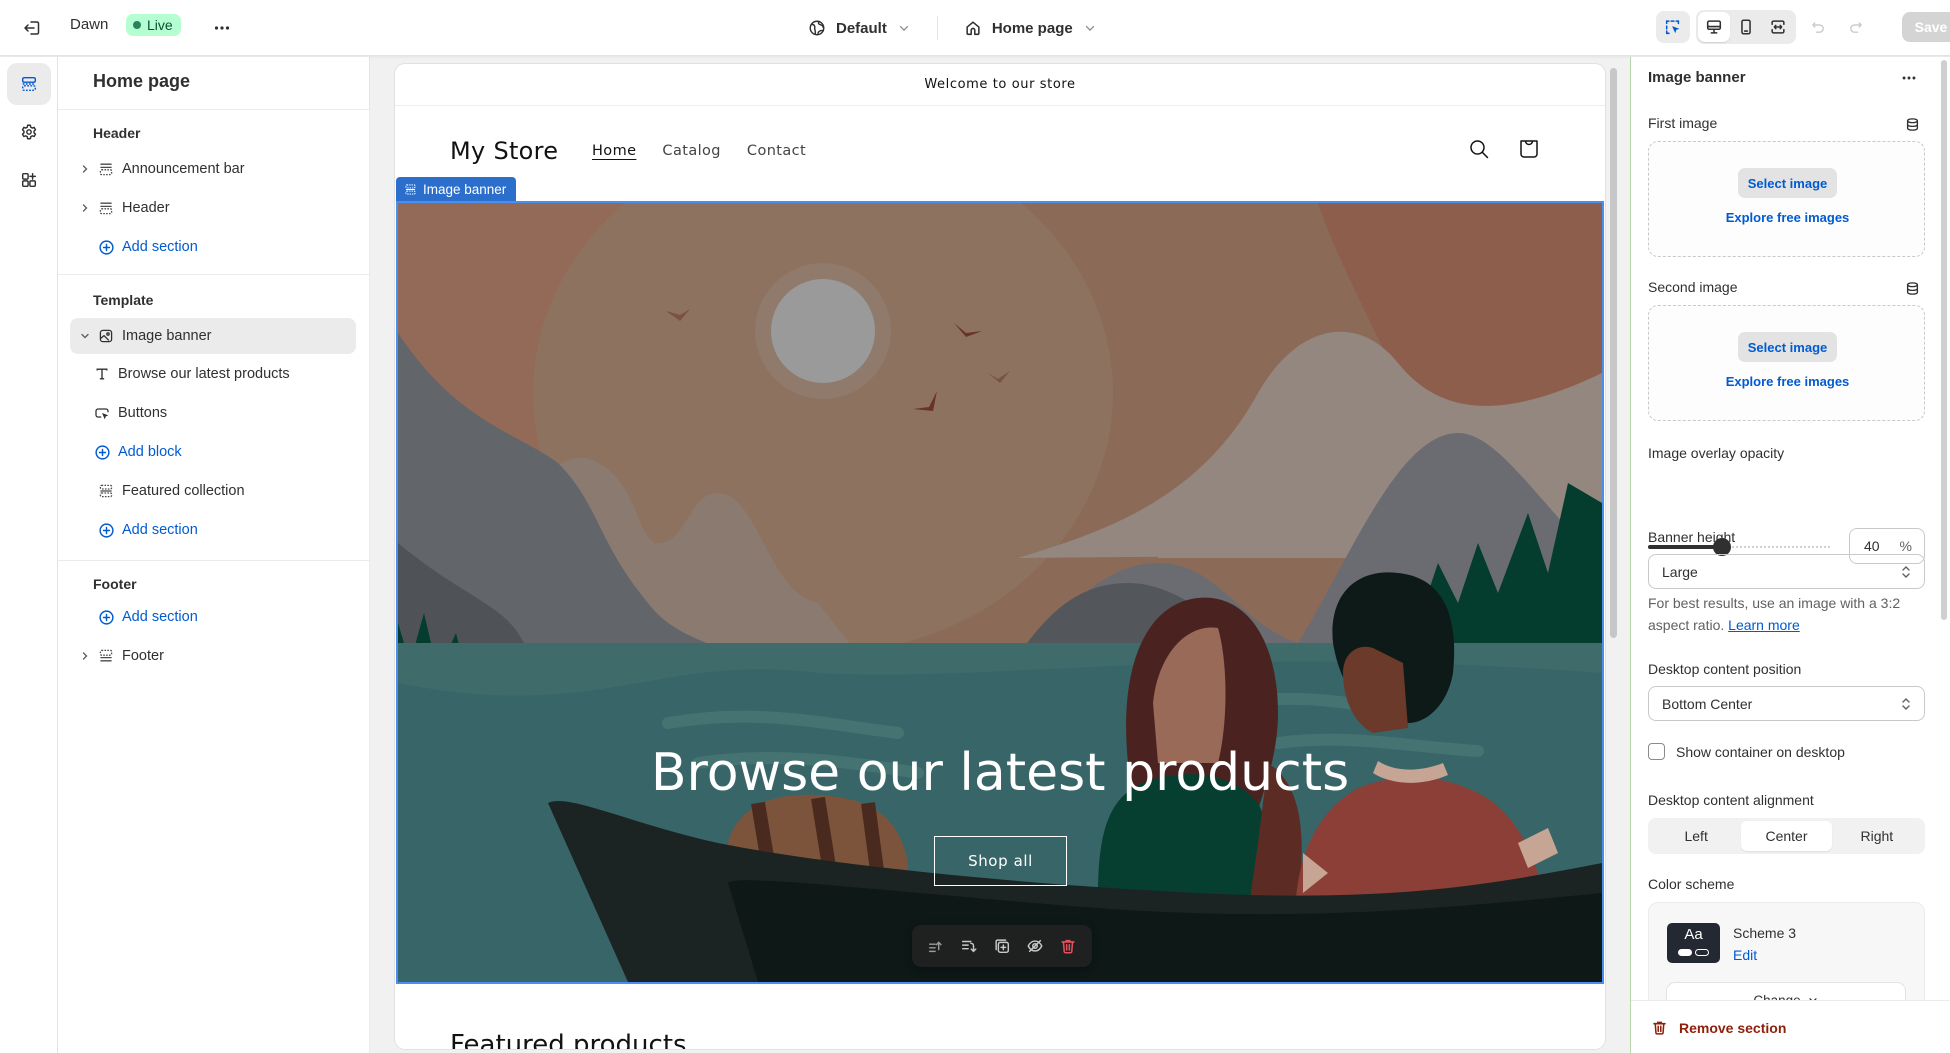 Image resolution: width=1950 pixels, height=1053 pixels. What do you see at coordinates (1692, 537) in the screenshot?
I see `banner-height-label: Banner height` at bounding box center [1692, 537].